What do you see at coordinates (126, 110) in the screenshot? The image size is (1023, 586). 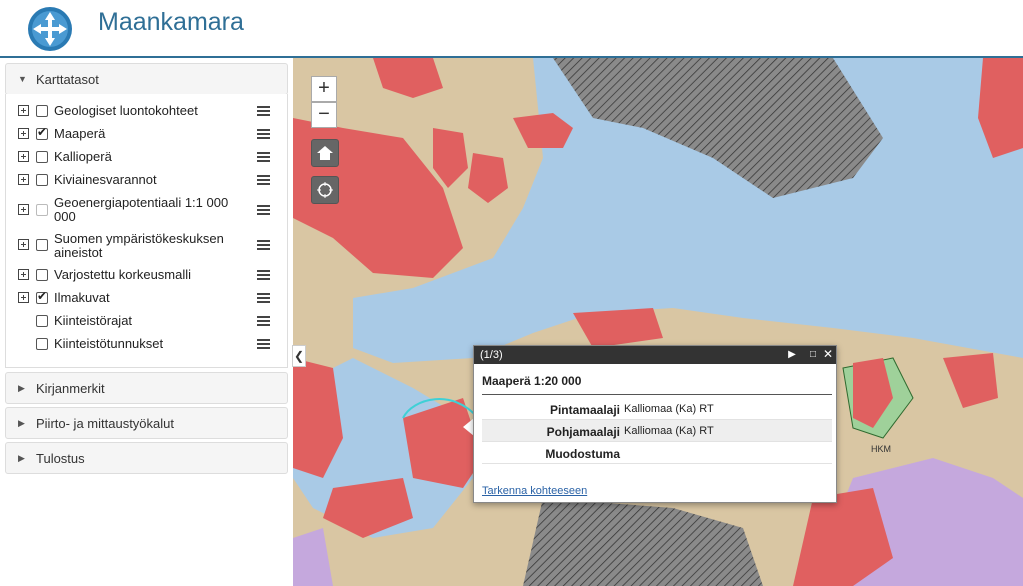 I see `layer-name: Geologiset luontokohteet` at bounding box center [126, 110].